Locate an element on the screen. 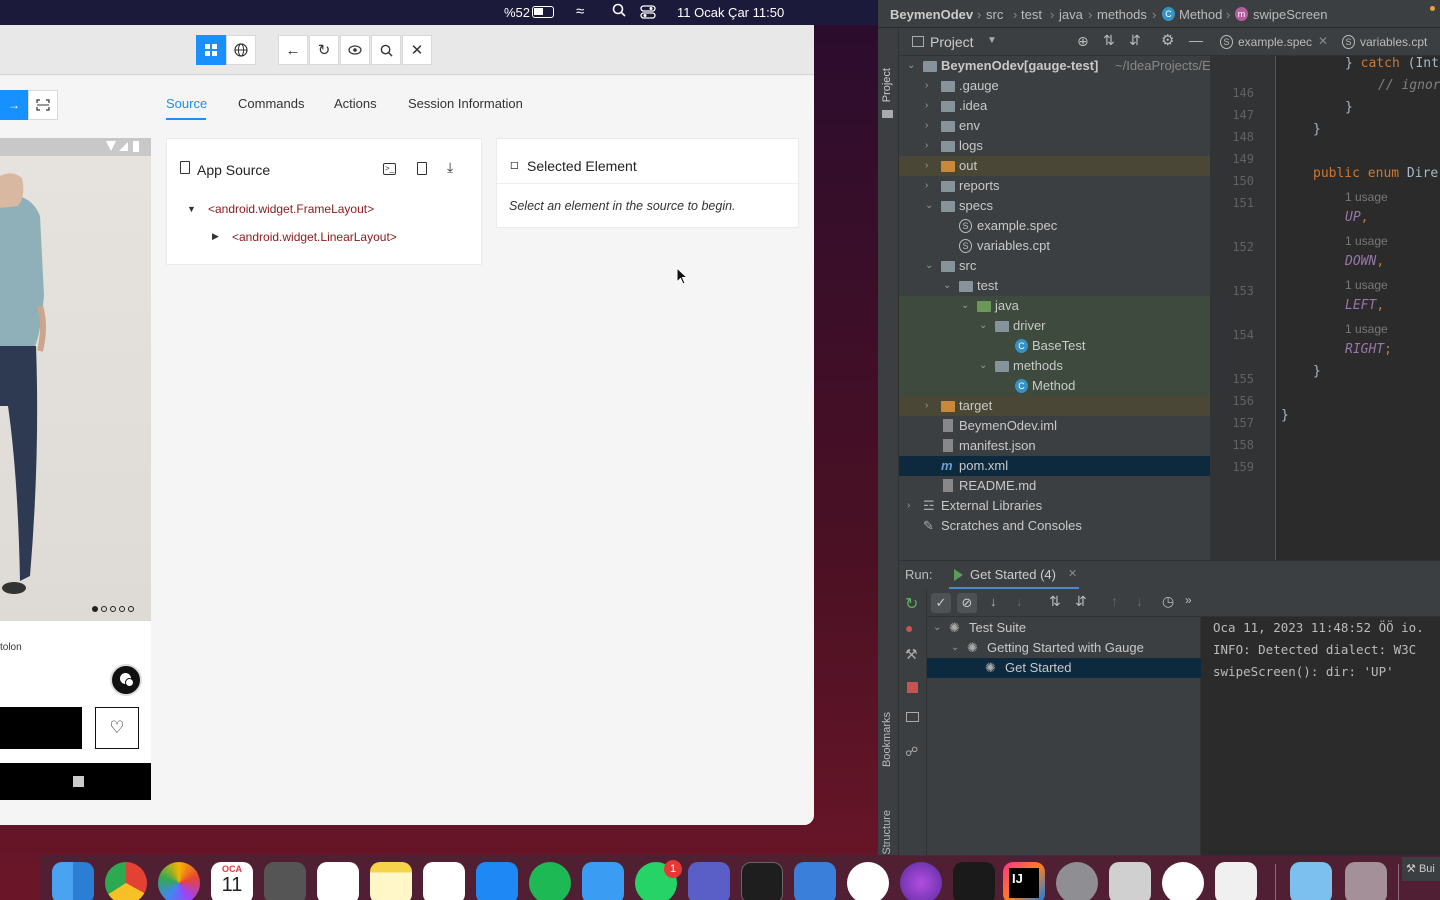 This screenshot has height=900, width=1440. tree-item-target: › target is located at coordinates (1054, 406).